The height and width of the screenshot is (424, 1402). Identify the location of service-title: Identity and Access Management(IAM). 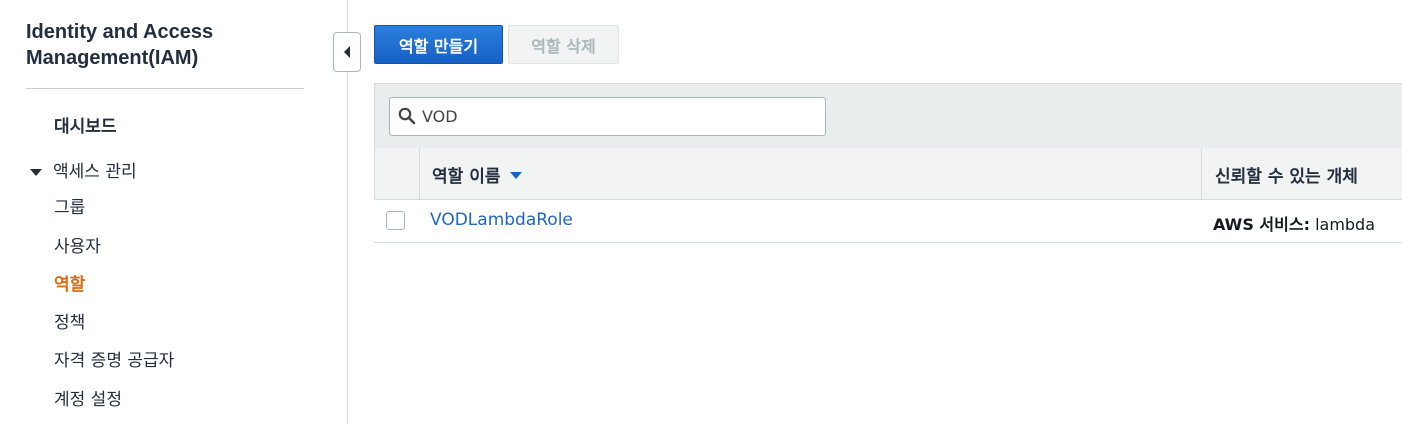
(120, 45).